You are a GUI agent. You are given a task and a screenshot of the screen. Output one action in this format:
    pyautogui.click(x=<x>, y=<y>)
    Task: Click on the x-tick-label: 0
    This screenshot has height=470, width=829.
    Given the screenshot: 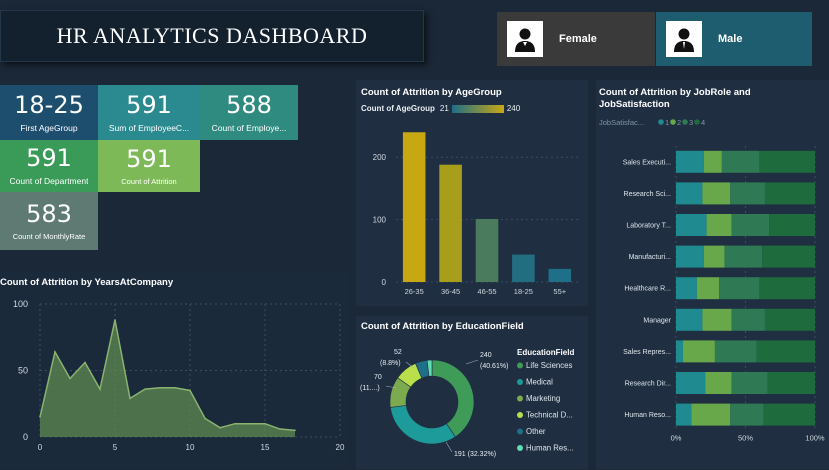 What is the action you would take?
    pyautogui.click(x=40, y=447)
    